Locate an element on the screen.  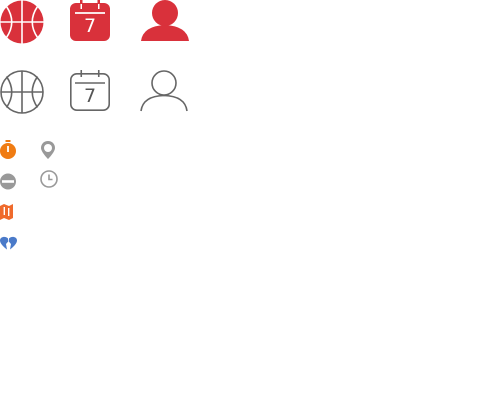
location-pin-icon is located at coordinates (48, 150).